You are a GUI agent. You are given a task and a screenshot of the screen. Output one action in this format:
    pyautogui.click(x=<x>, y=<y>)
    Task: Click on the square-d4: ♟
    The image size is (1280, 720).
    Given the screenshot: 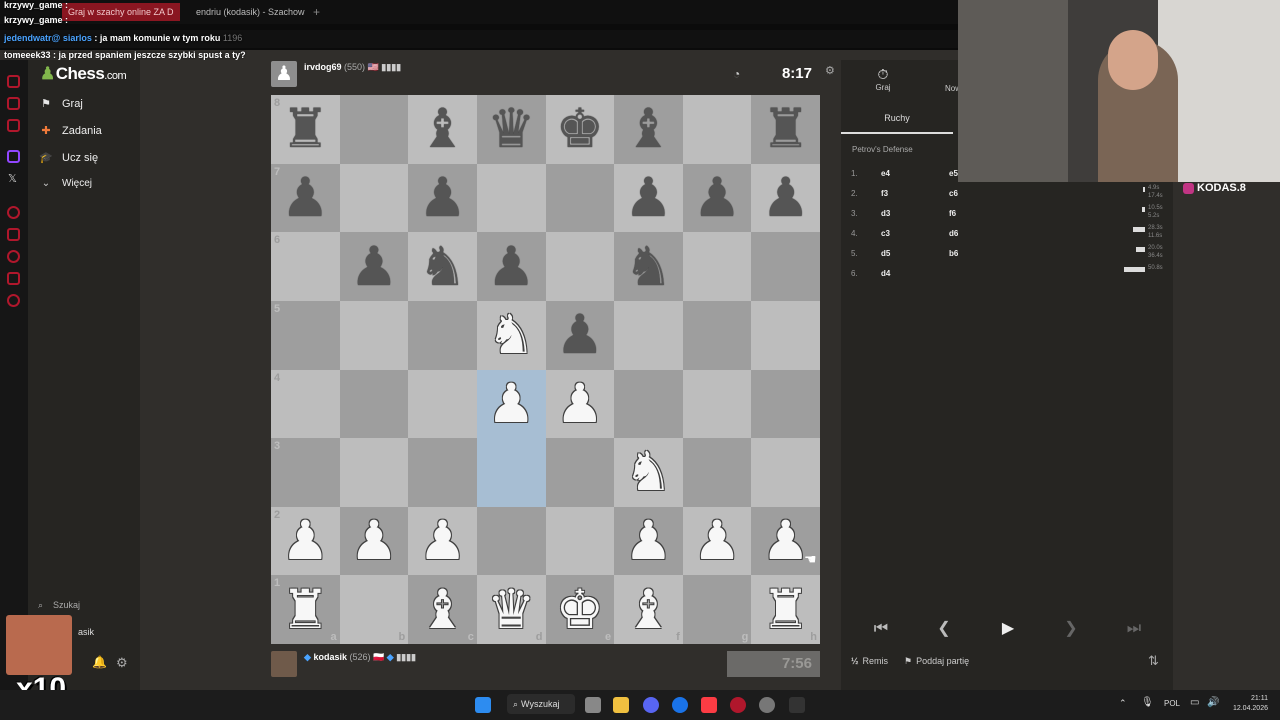 What is the action you would take?
    pyautogui.click(x=511, y=404)
    